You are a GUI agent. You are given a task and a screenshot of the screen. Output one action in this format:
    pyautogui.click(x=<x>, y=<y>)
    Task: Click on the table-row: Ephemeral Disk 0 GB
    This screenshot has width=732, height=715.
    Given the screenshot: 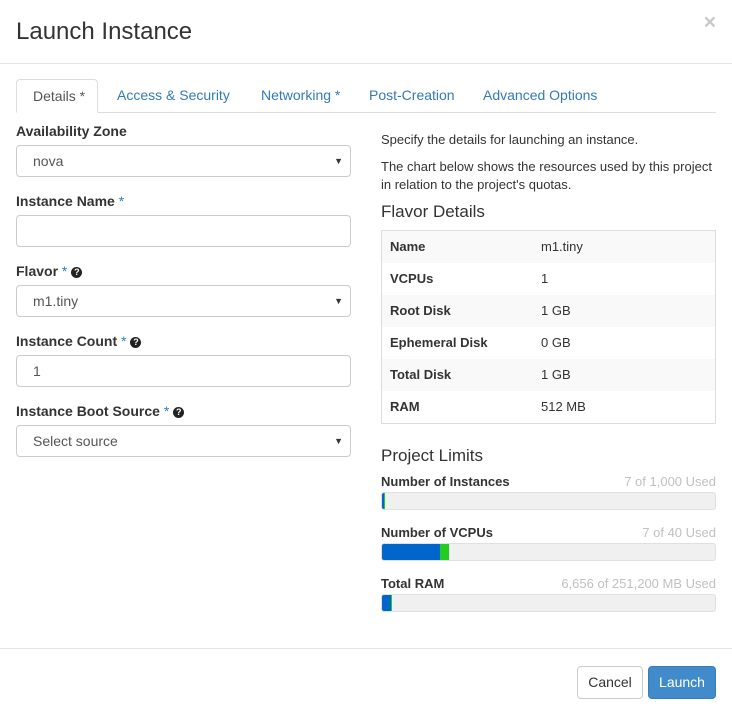 What is the action you would take?
    pyautogui.click(x=480, y=342)
    